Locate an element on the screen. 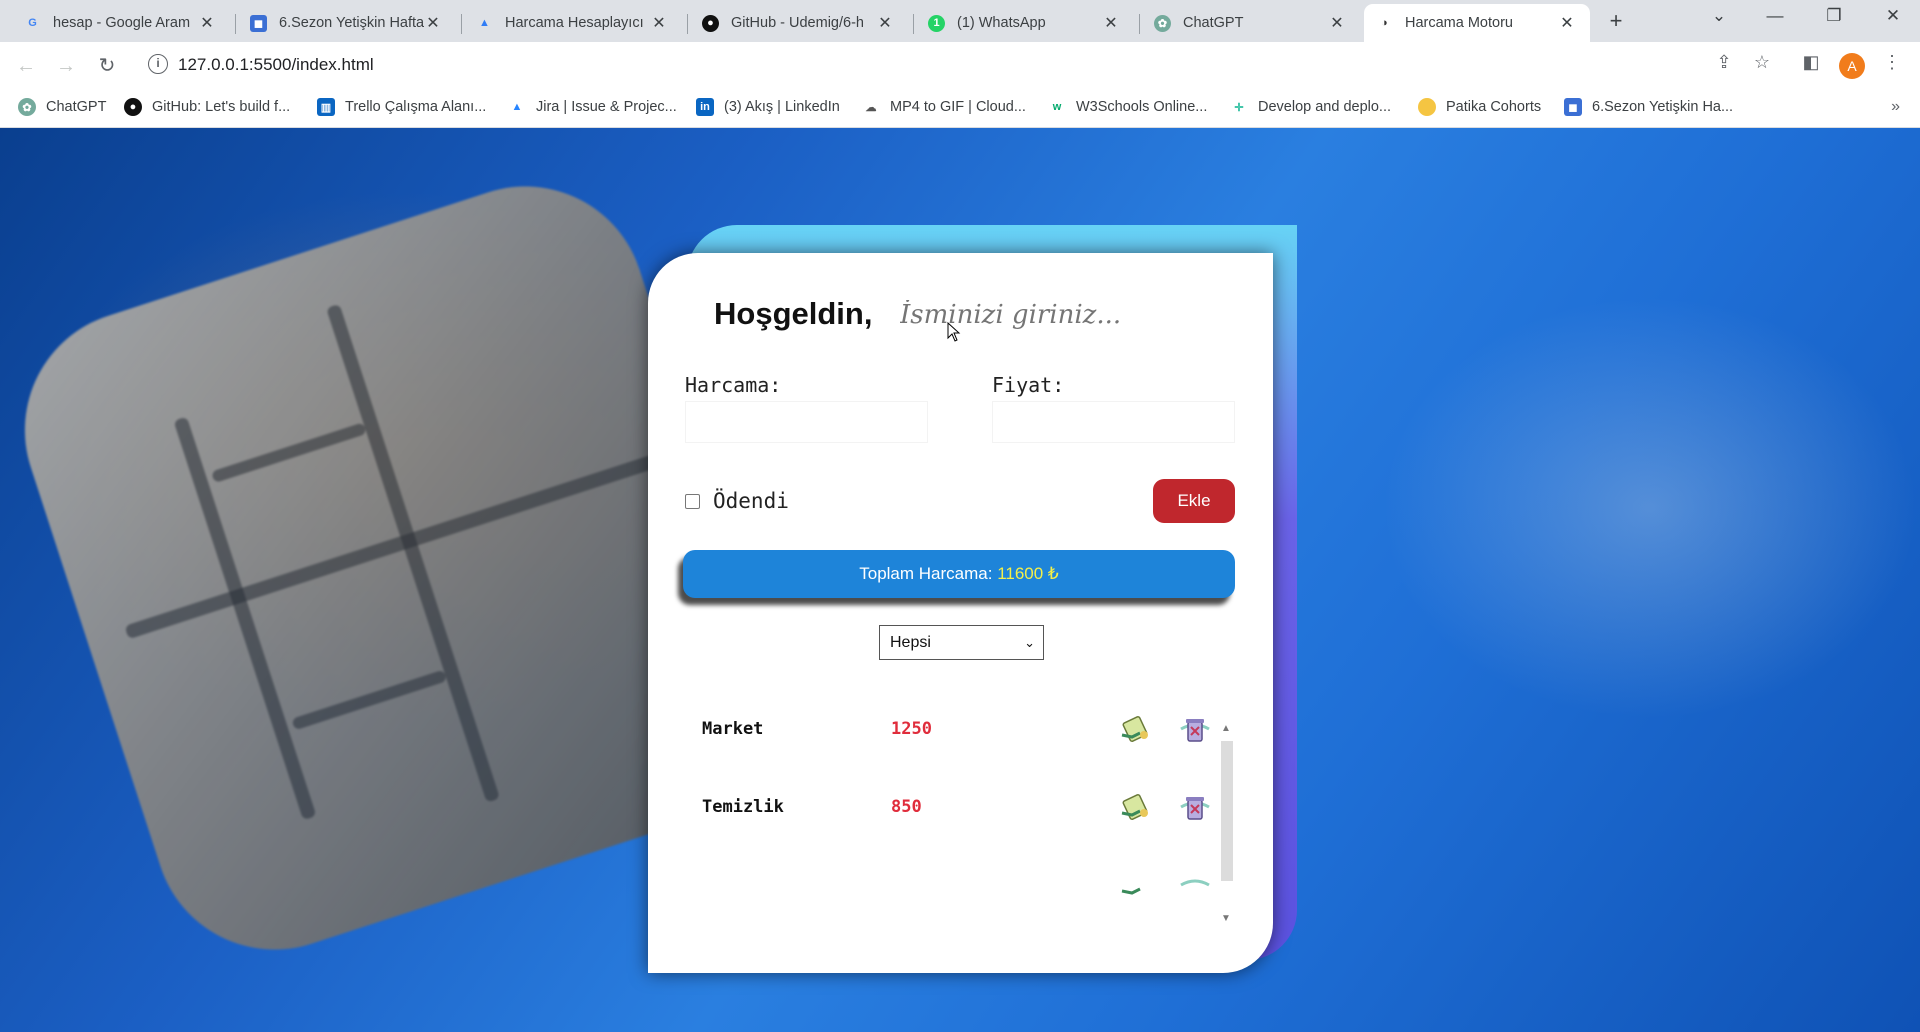  more-bookmarks-chevron-icon: » is located at coordinates (1895, 107).